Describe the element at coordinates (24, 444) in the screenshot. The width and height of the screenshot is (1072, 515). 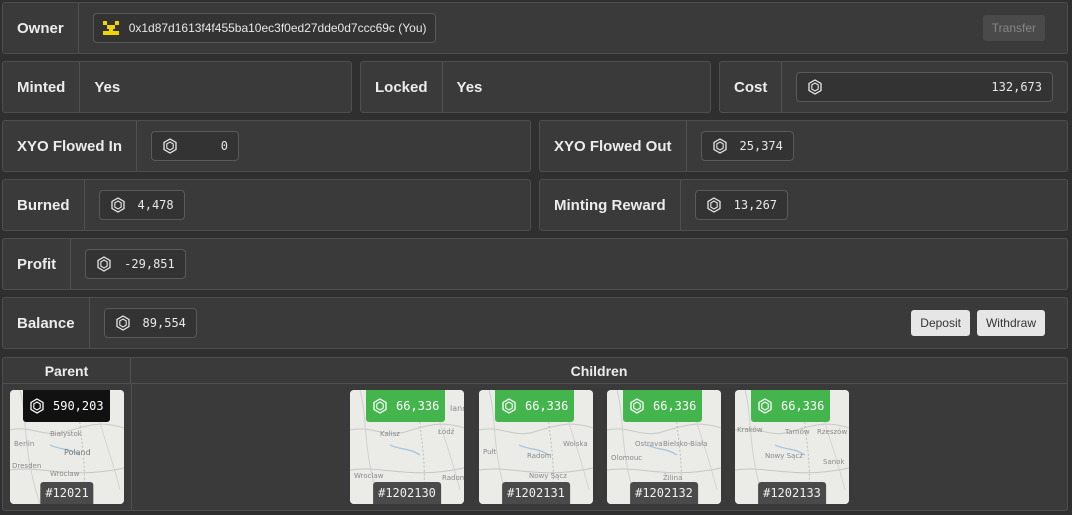
I see `map-label: Berlin` at that location.